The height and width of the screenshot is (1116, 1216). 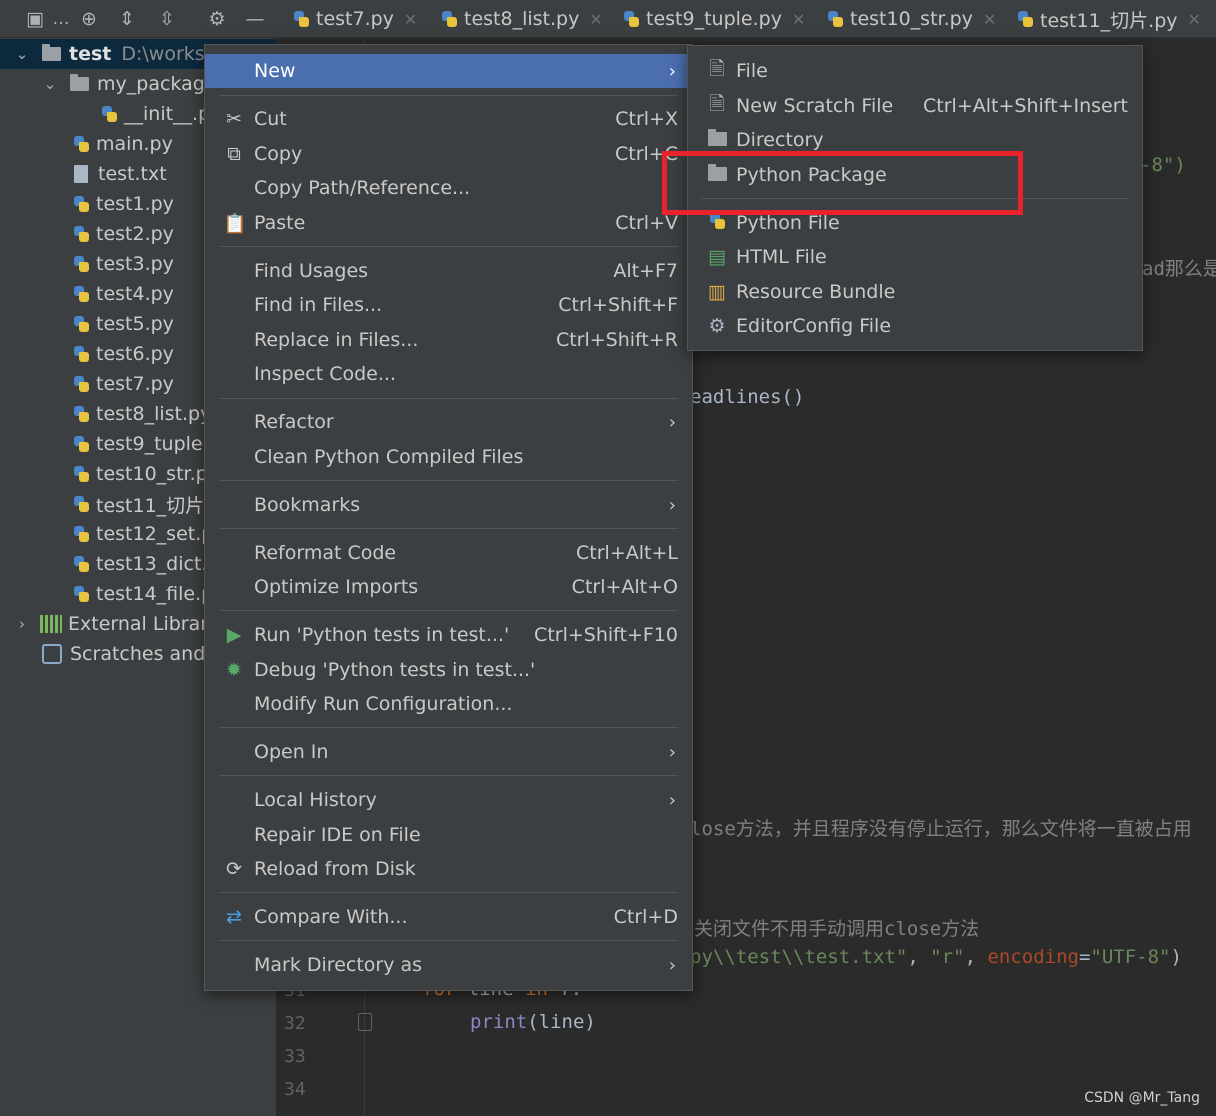 What do you see at coordinates (448, 305) in the screenshot?
I see `menu-item-find-in-files: Find in Files... Ctrl+Shift+F` at bounding box center [448, 305].